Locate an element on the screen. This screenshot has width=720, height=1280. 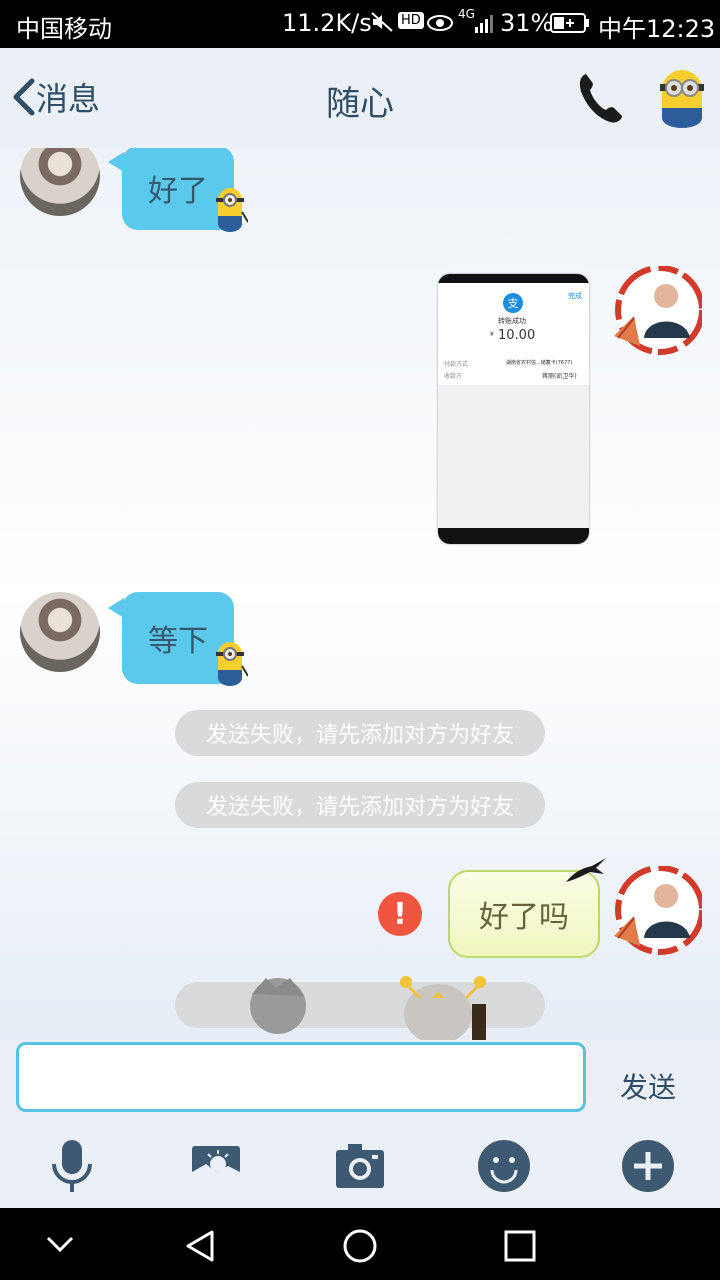
svg-text: 支 is located at coordinates (513, 303).